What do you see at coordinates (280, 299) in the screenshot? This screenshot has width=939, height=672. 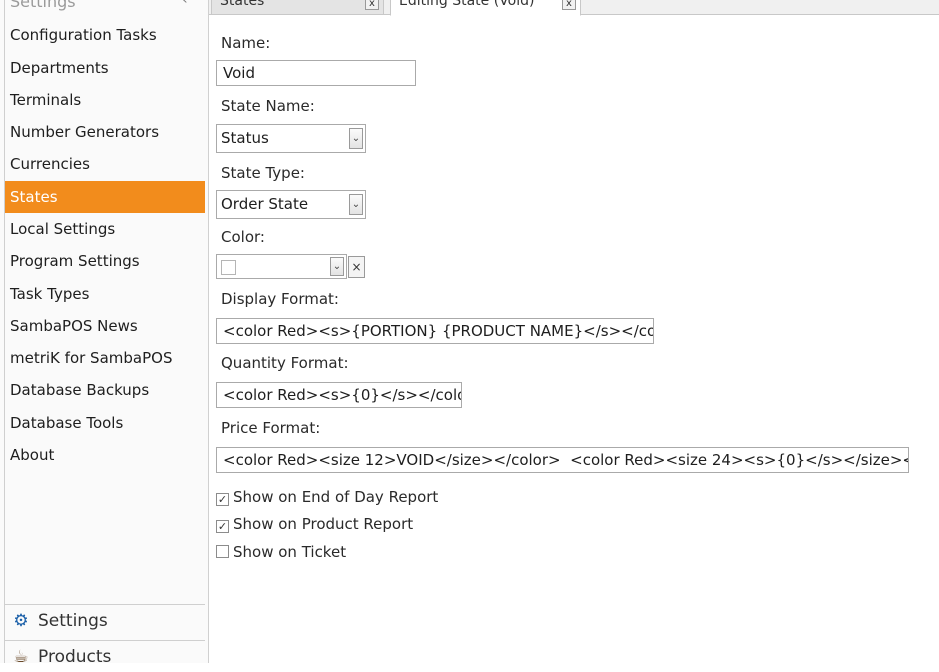 I see `display-format-label: Display Format:` at bounding box center [280, 299].